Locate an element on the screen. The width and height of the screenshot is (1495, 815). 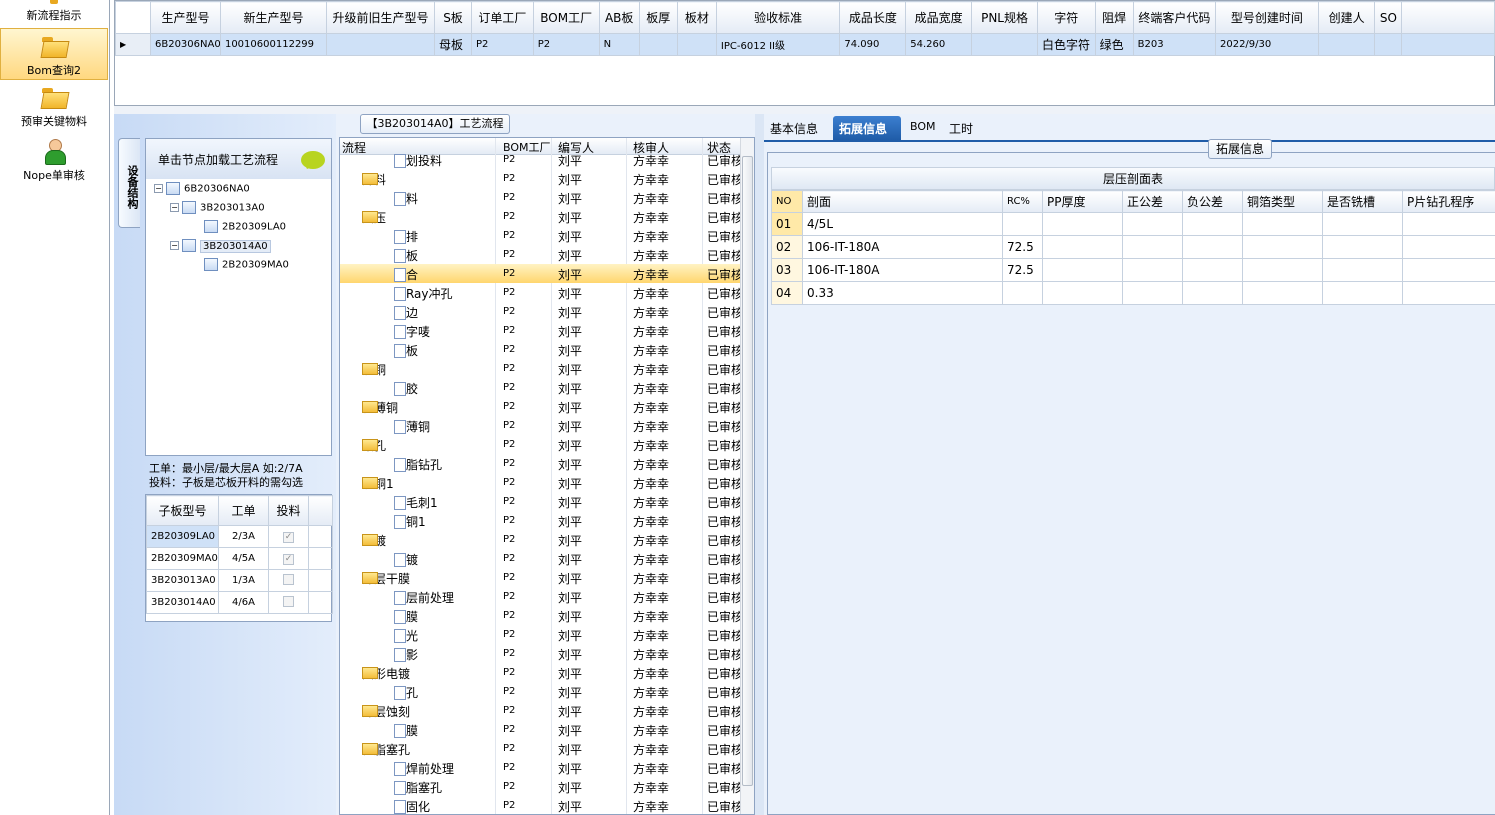
scrollbar-thumb is located at coordinates (747, 471).